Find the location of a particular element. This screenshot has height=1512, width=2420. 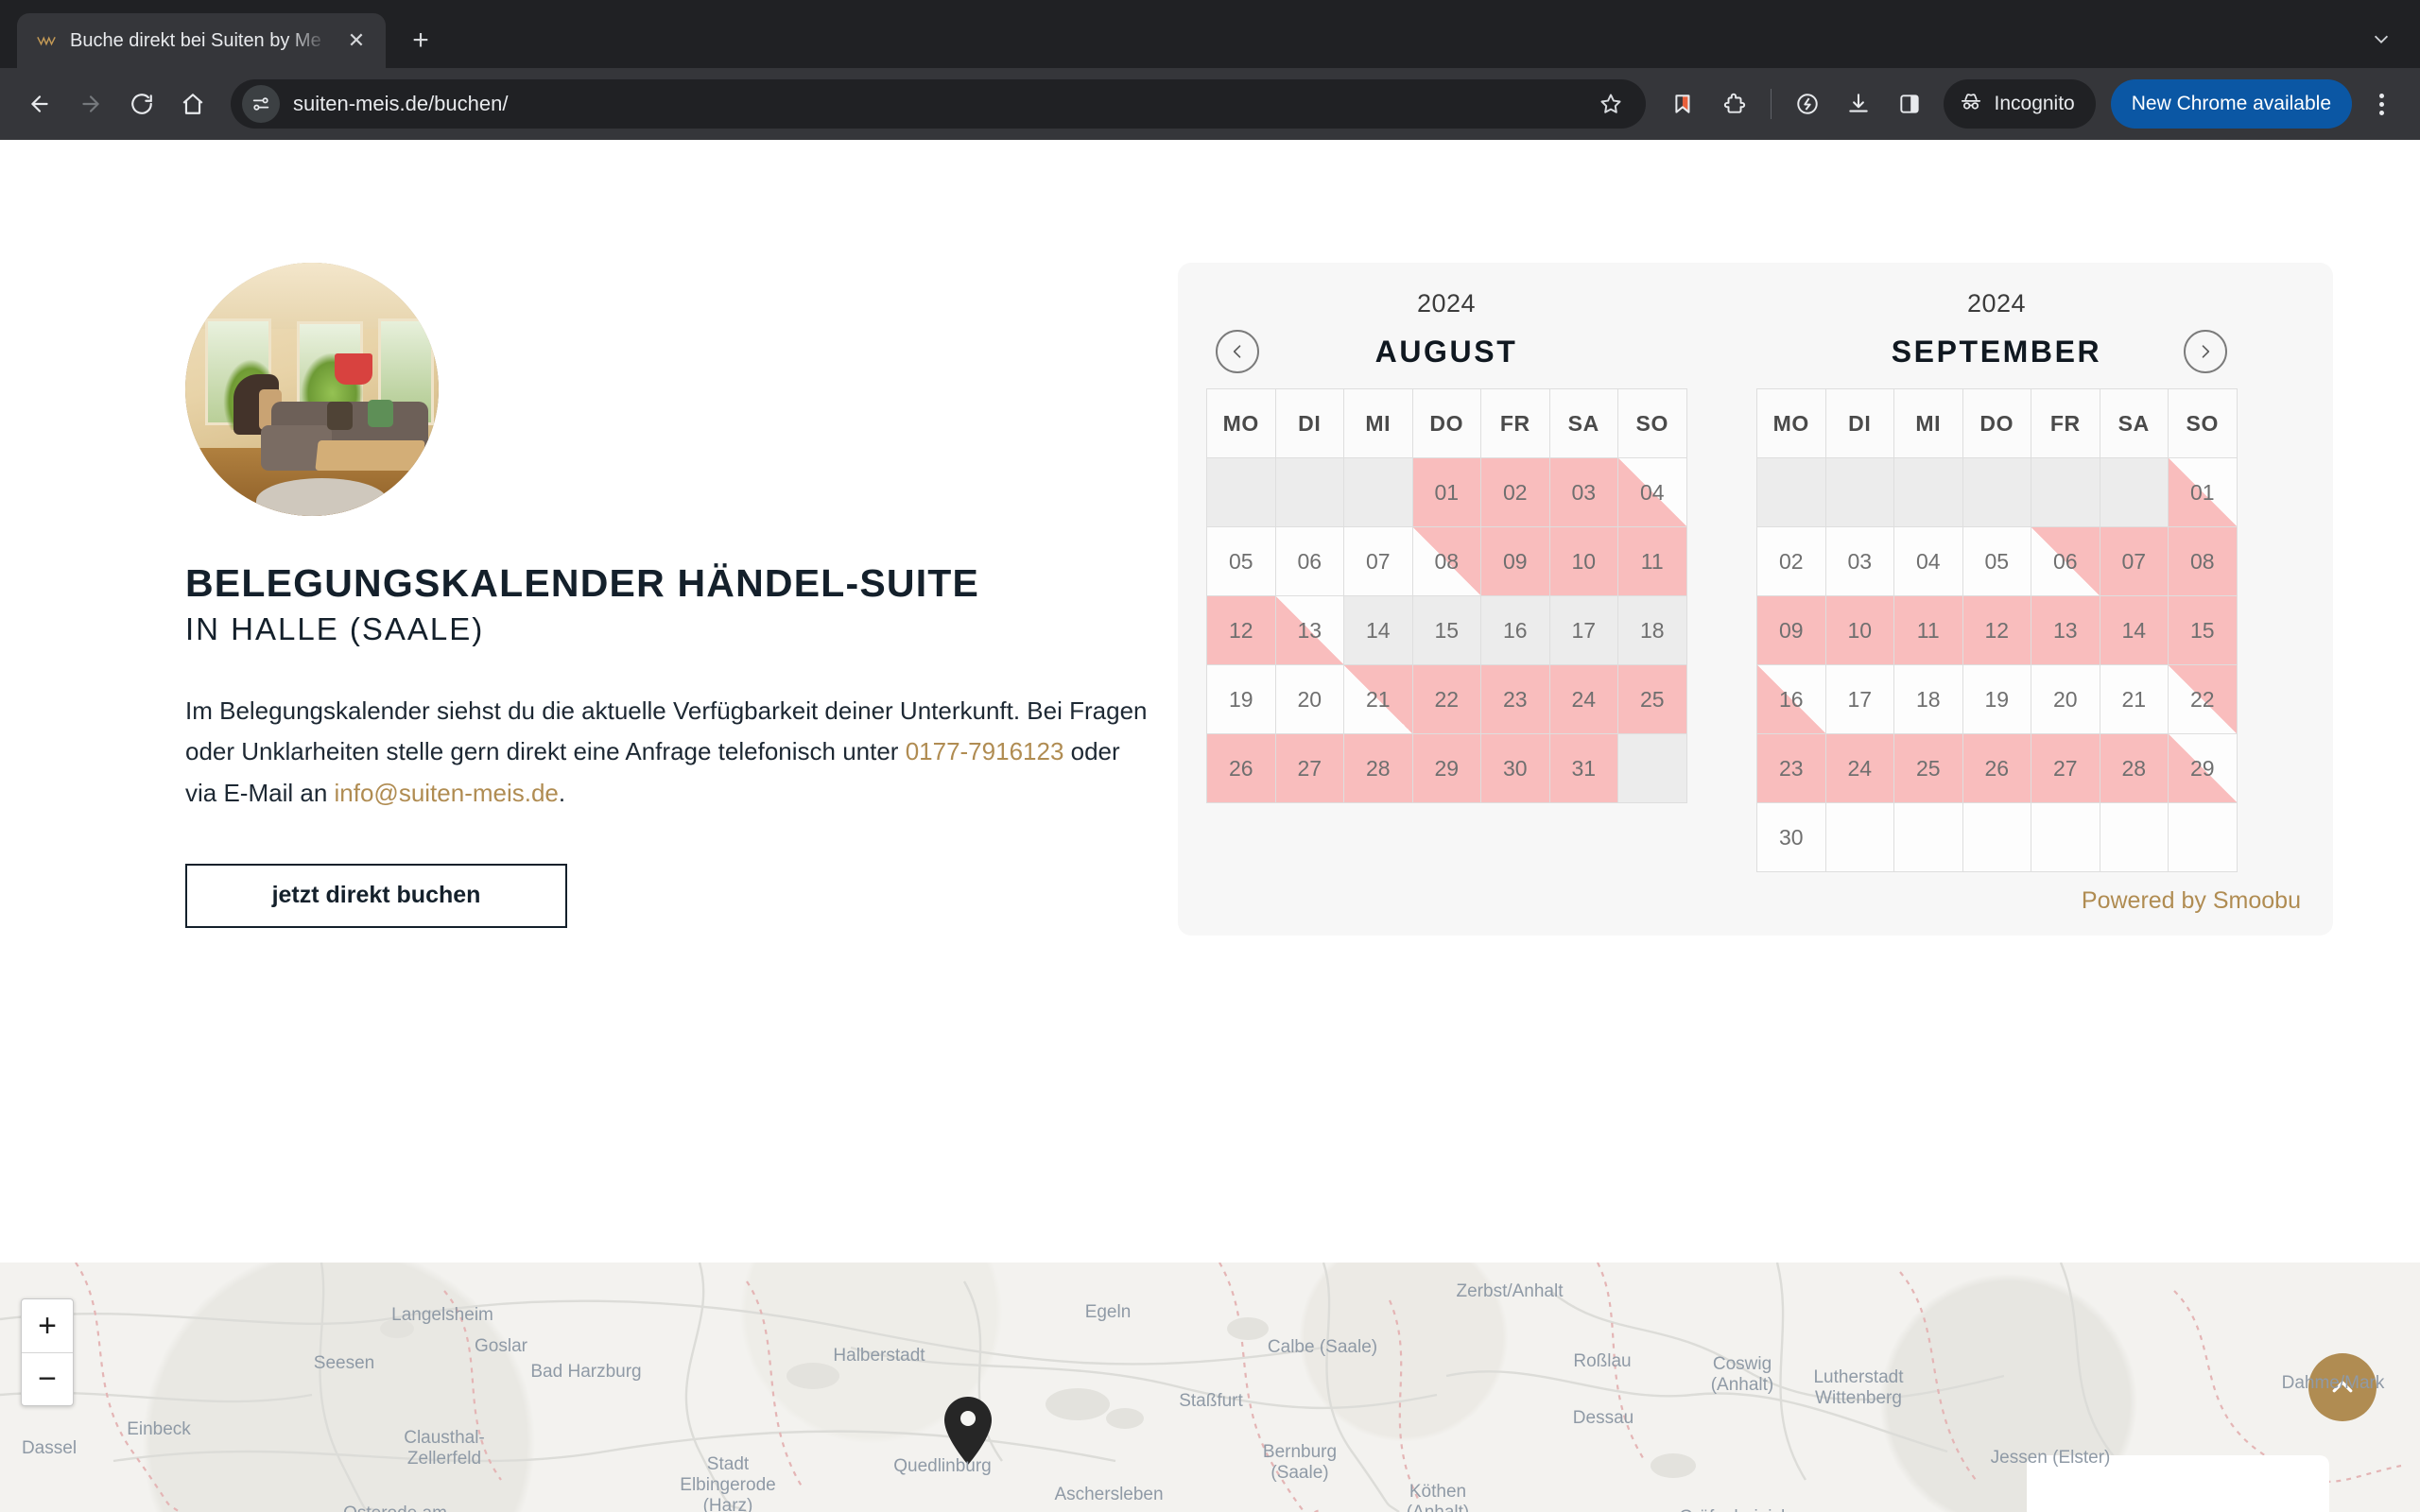

home-icon is located at coordinates (193, 104).